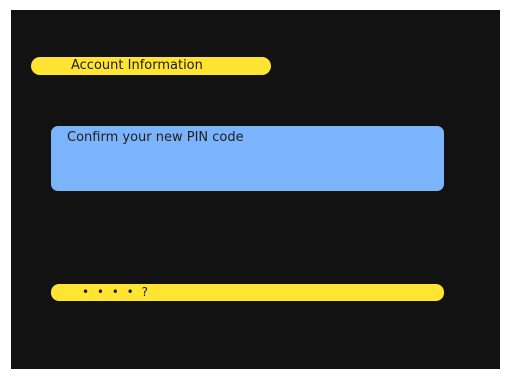 The width and height of the screenshot is (508, 378). I want to click on prompt-text: Confirm your new PIN code, so click(155, 137).